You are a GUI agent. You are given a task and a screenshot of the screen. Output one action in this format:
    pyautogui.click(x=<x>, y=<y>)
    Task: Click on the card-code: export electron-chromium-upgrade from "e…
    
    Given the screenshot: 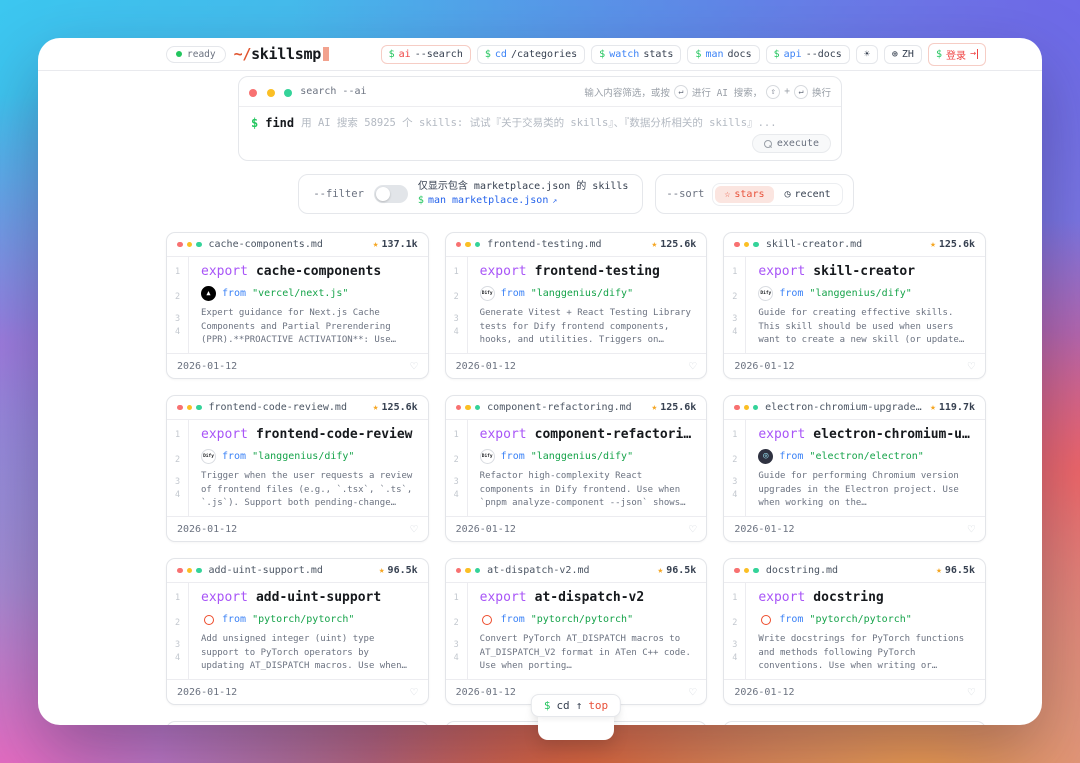 What is the action you would take?
    pyautogui.click(x=865, y=468)
    